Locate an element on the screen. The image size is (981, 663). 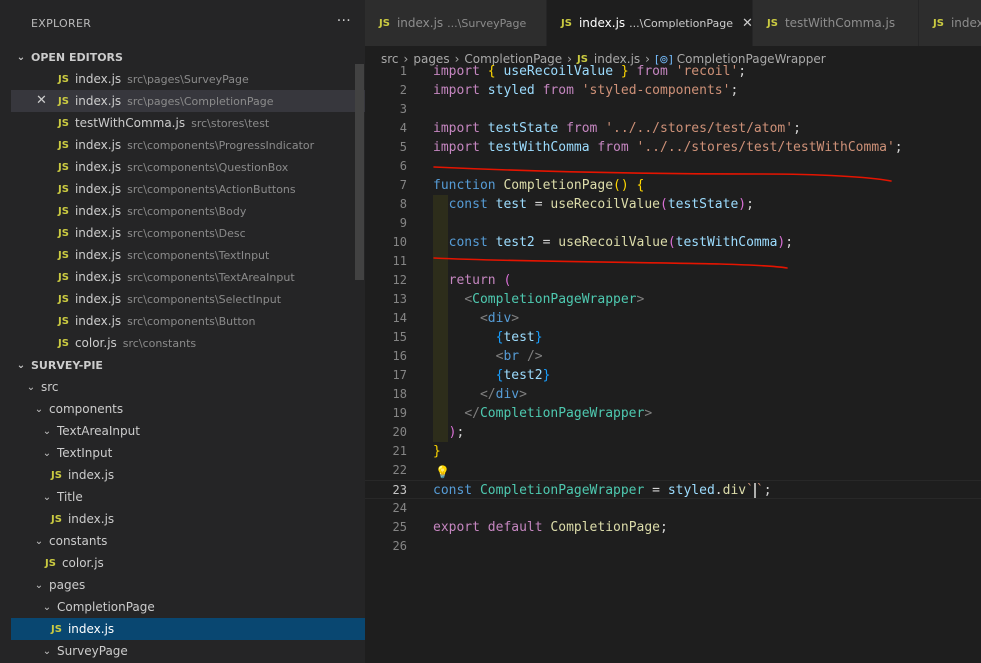
line-number: 9 is located at coordinates (403, 223).